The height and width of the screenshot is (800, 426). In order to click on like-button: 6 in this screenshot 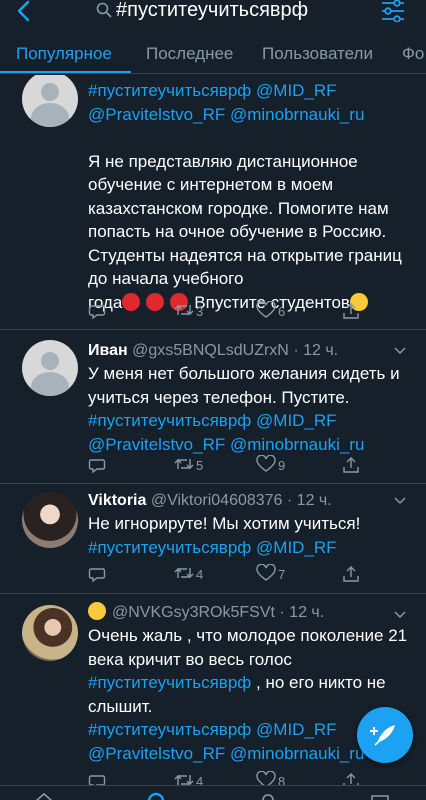, I will do `click(281, 310)`.